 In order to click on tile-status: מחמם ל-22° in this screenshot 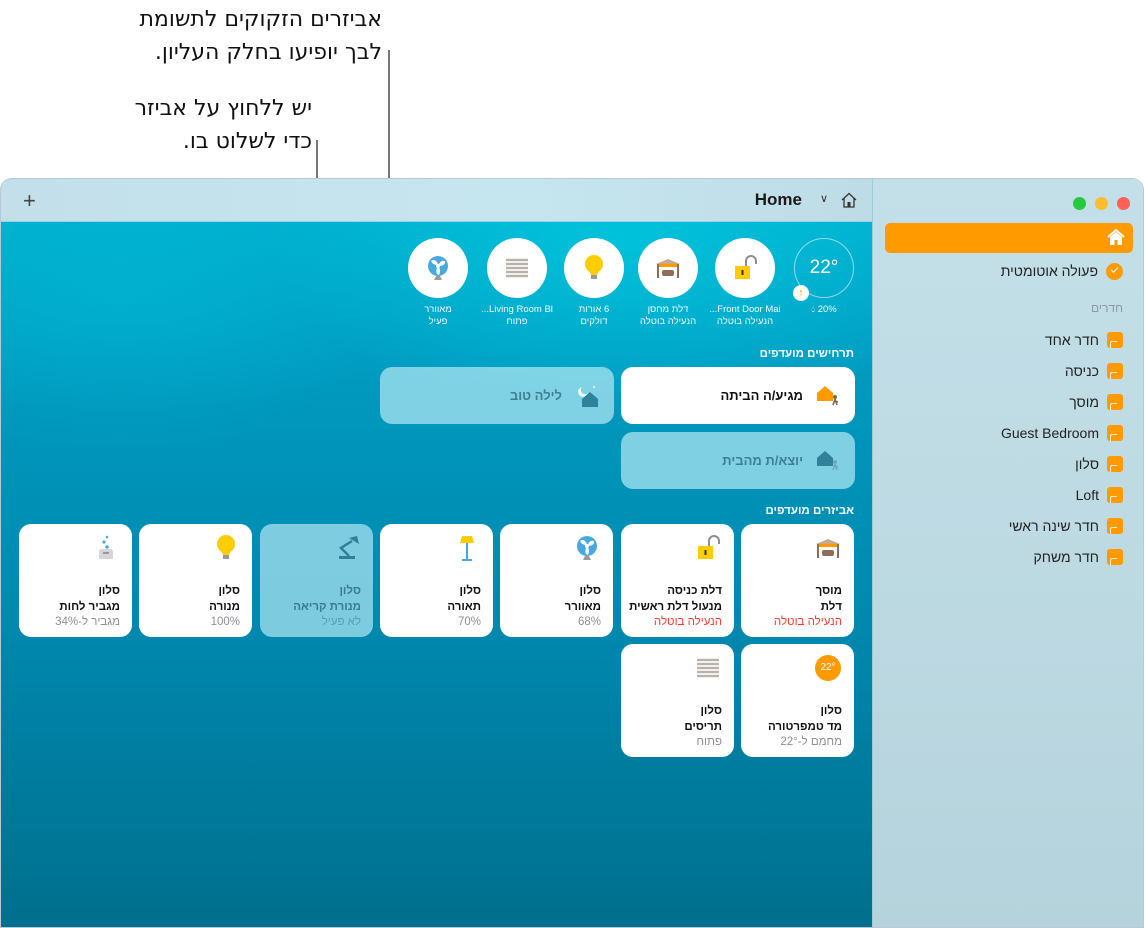, I will do `click(811, 742)`.